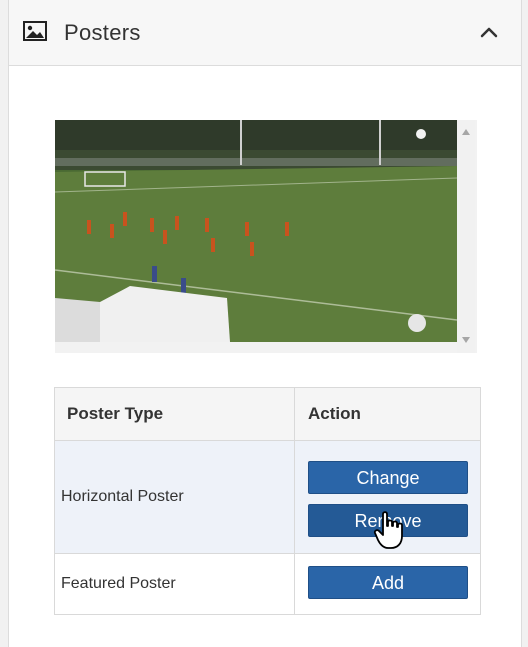 The height and width of the screenshot is (647, 528). Describe the element at coordinates (35, 31) in the screenshot. I see `image-icon` at that location.